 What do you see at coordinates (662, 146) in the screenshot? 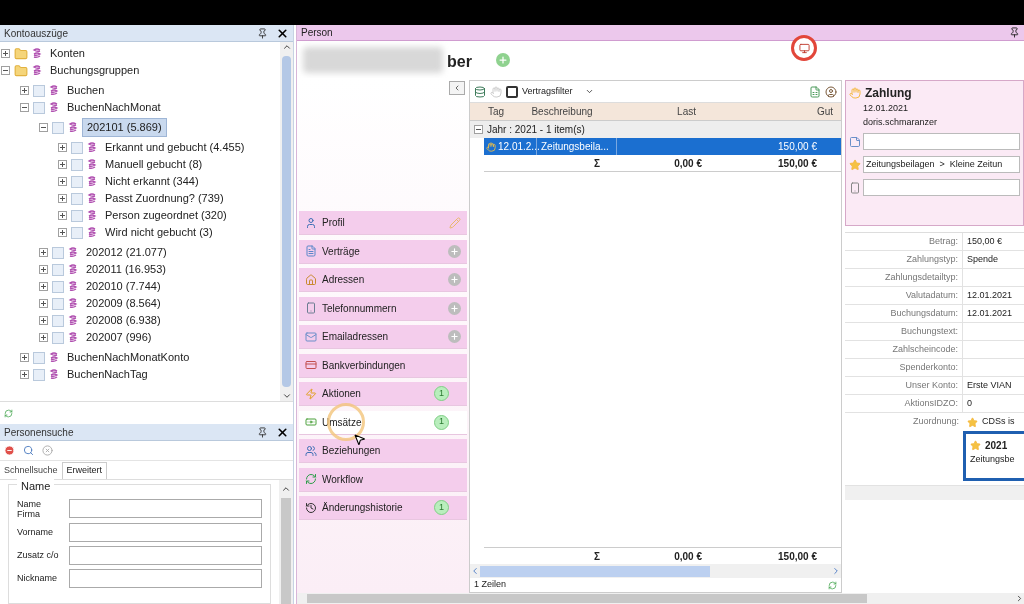
I see `table-row: 12.01.2...Zeitungsbeila... 150,00 €` at bounding box center [662, 146].